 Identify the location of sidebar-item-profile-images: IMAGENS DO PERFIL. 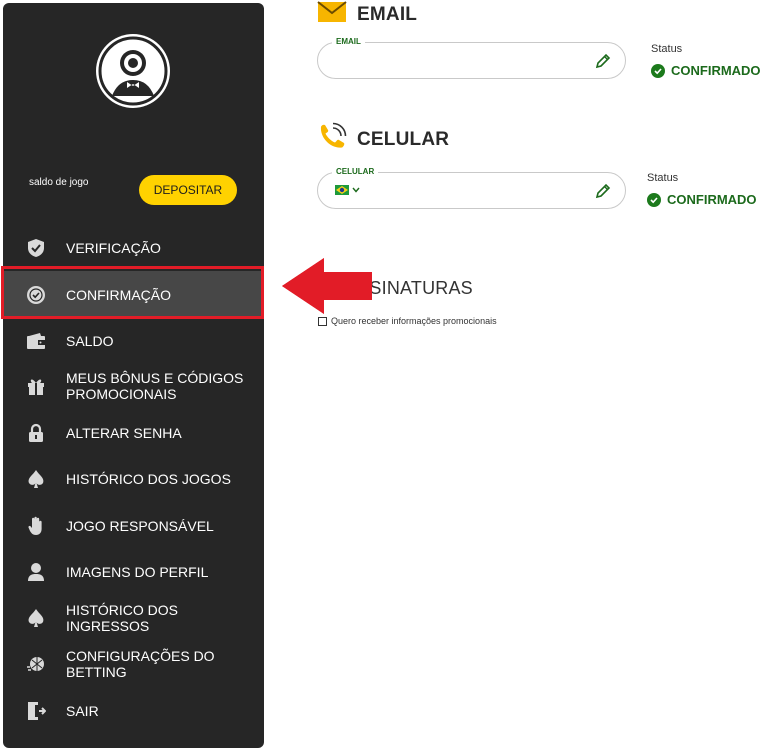
(133, 572).